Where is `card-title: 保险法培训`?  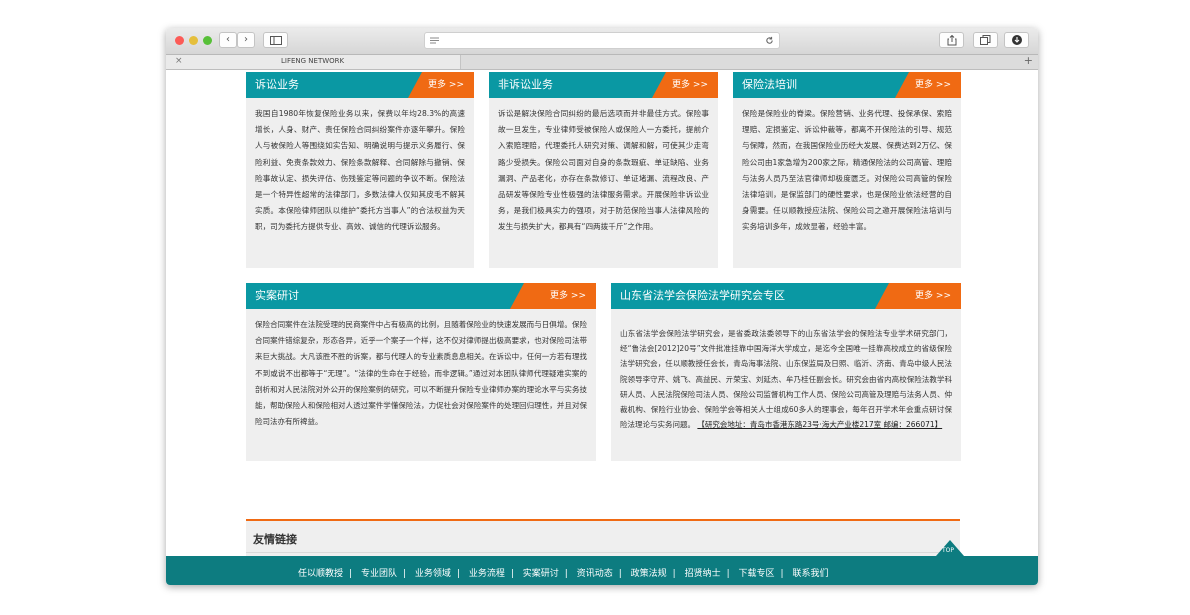 card-title: 保险法培训 is located at coordinates (769, 84).